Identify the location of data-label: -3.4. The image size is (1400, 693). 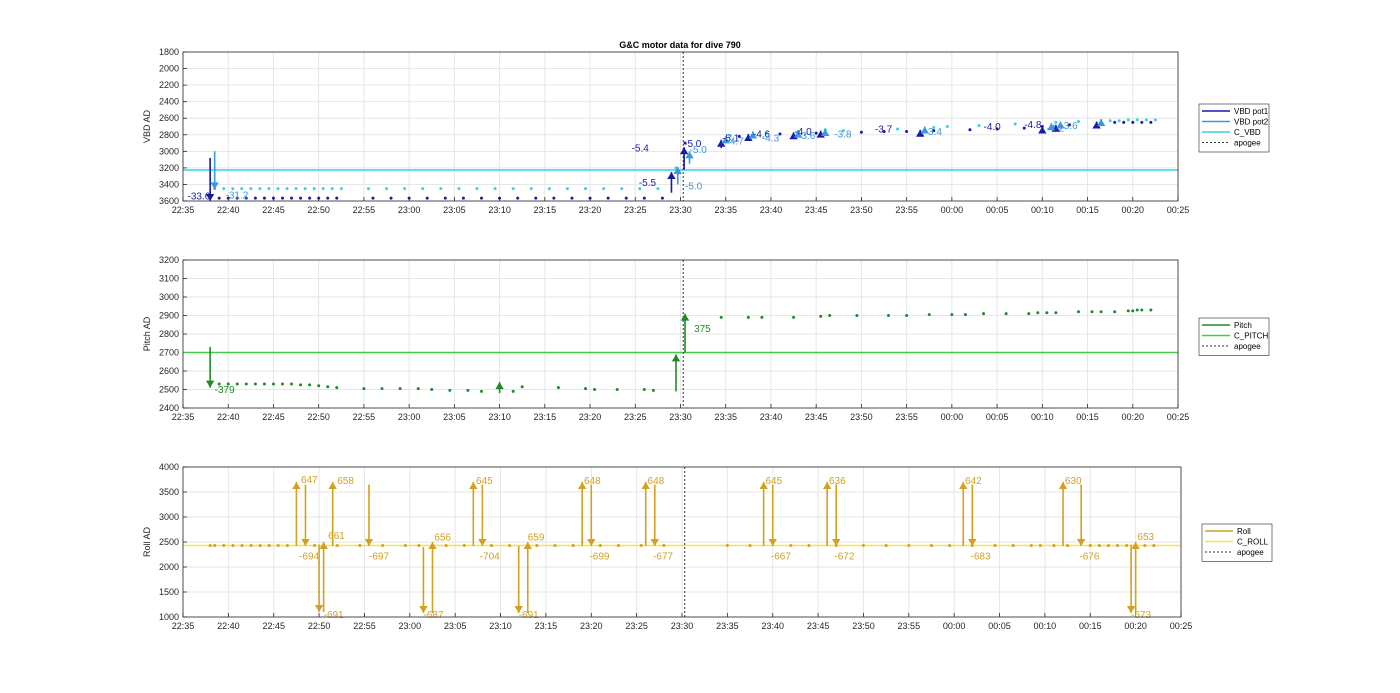
(934, 132).